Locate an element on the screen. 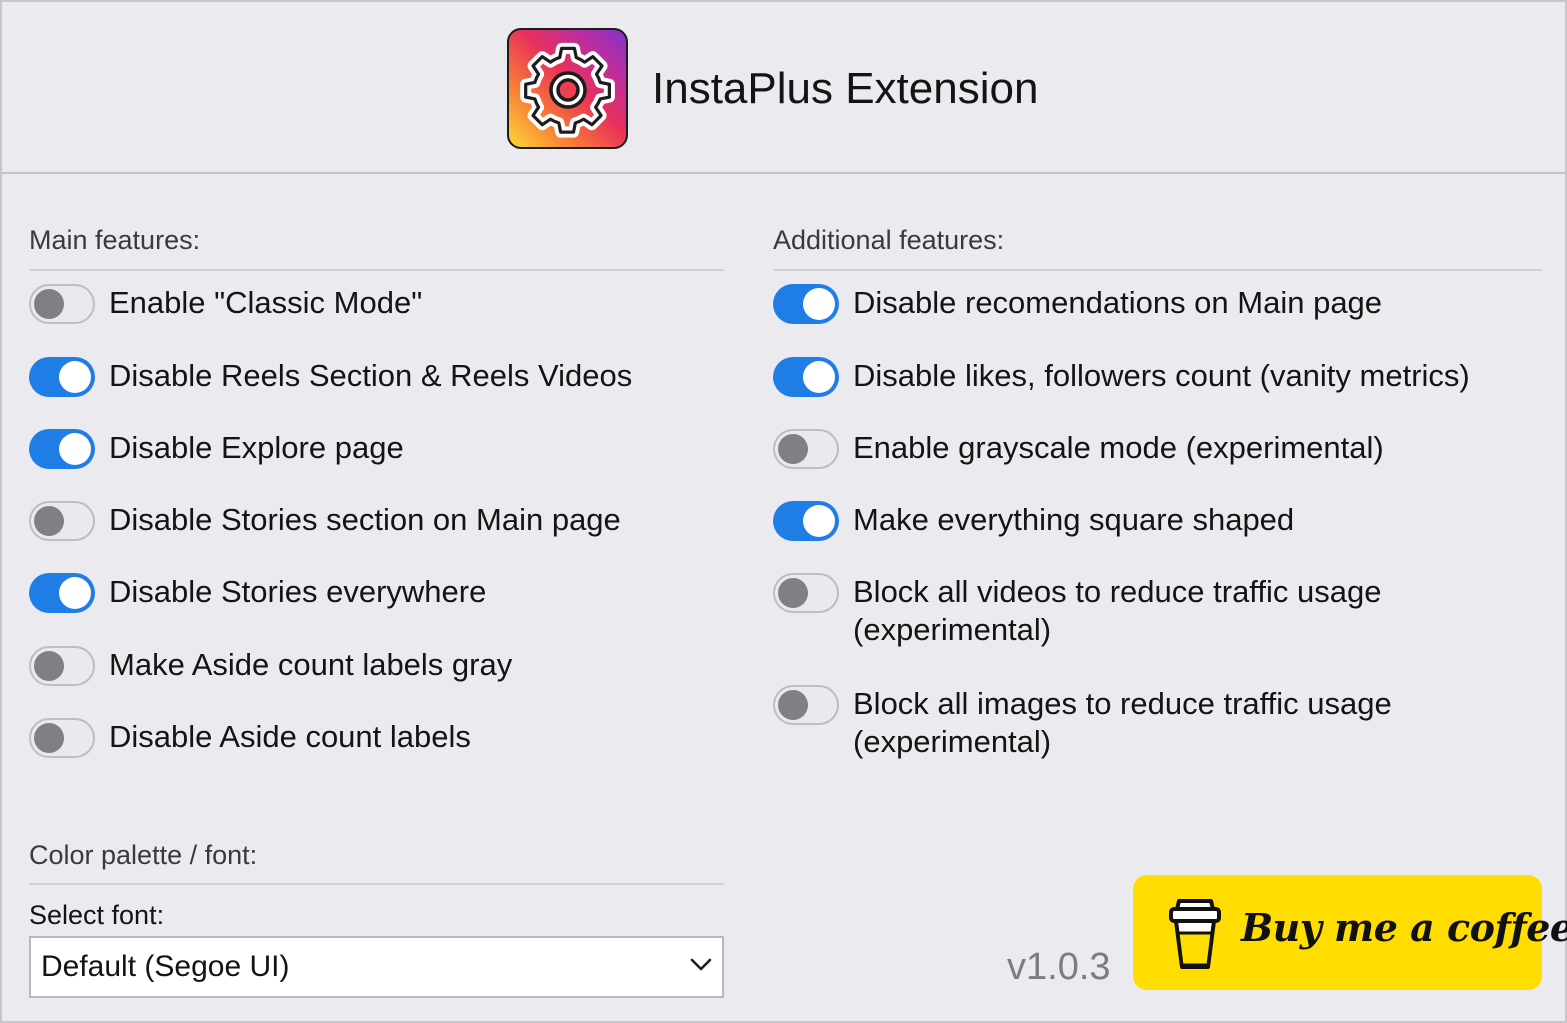 The image size is (1567, 1023). main-features-heading: Main features: is located at coordinates (115, 240).